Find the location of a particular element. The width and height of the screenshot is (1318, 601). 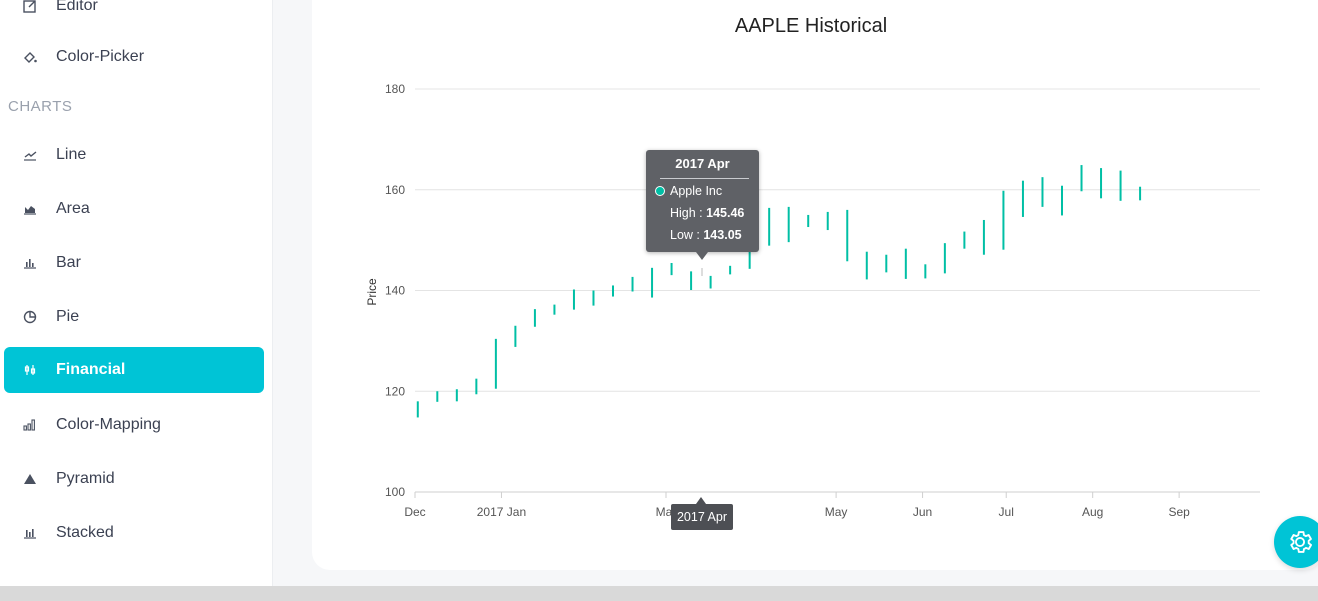

y-tick-label: 160 is located at coordinates (395, 190).